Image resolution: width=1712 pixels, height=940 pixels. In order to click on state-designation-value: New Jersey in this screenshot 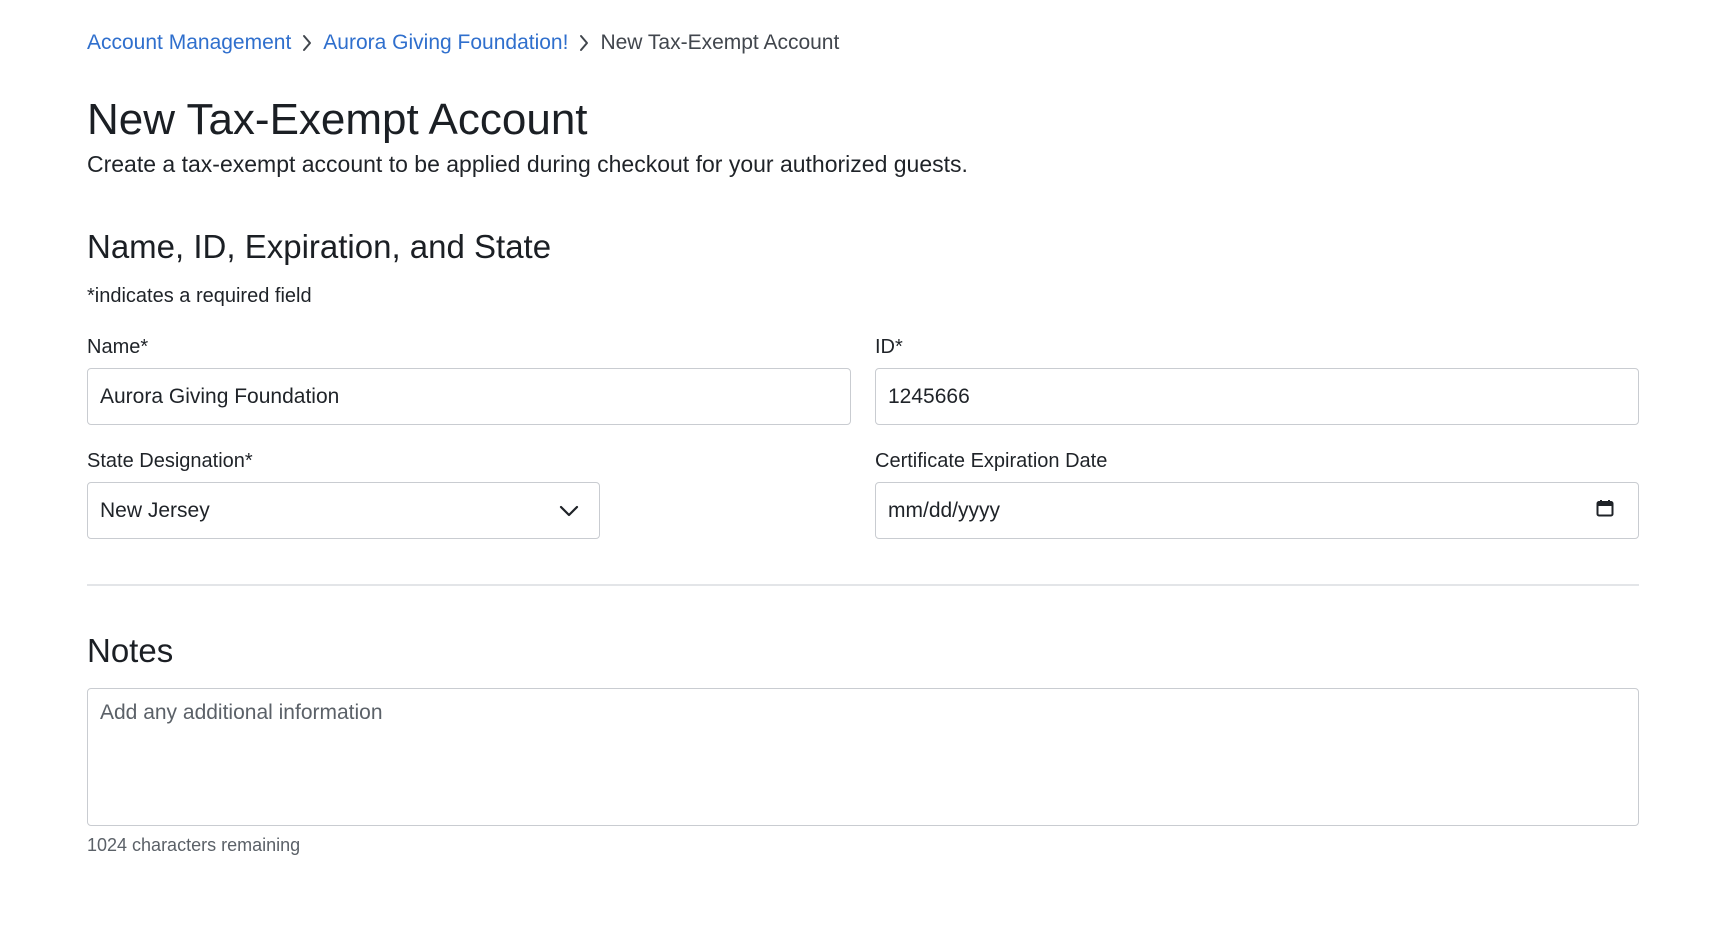, I will do `click(155, 510)`.